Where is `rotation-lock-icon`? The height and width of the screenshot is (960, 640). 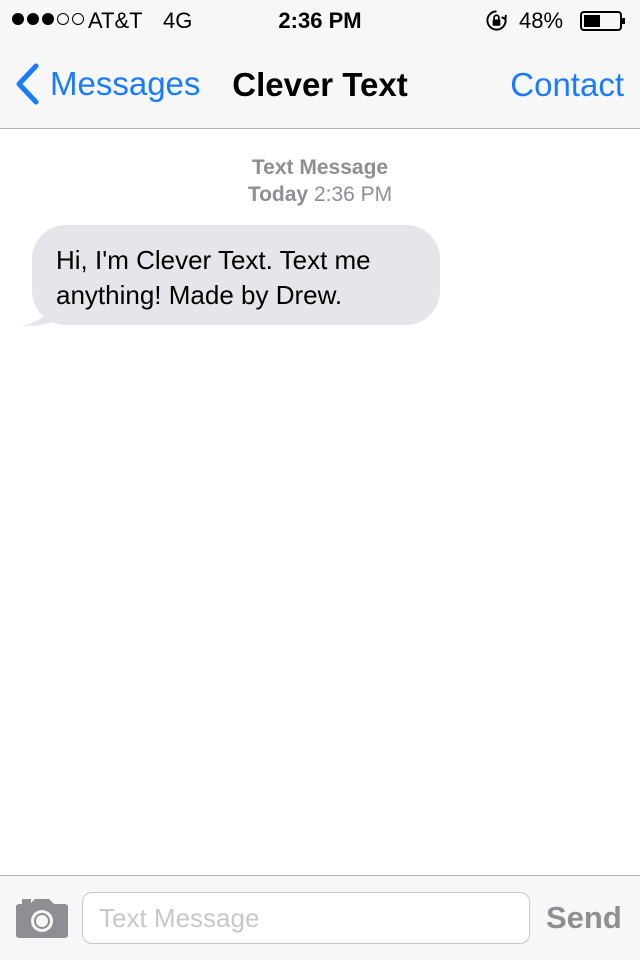 rotation-lock-icon is located at coordinates (496, 20).